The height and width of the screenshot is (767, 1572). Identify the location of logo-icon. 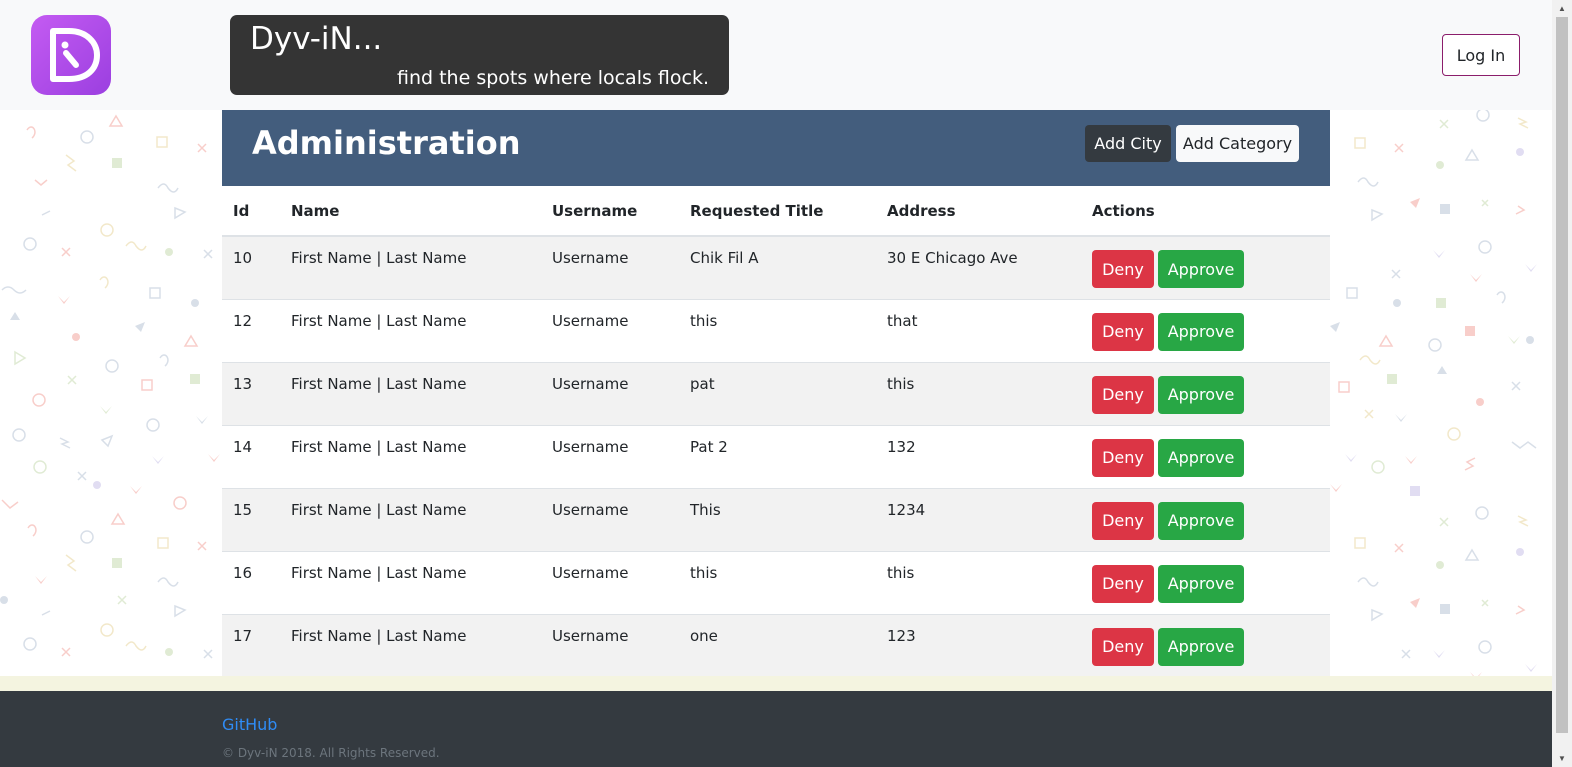
(75, 55).